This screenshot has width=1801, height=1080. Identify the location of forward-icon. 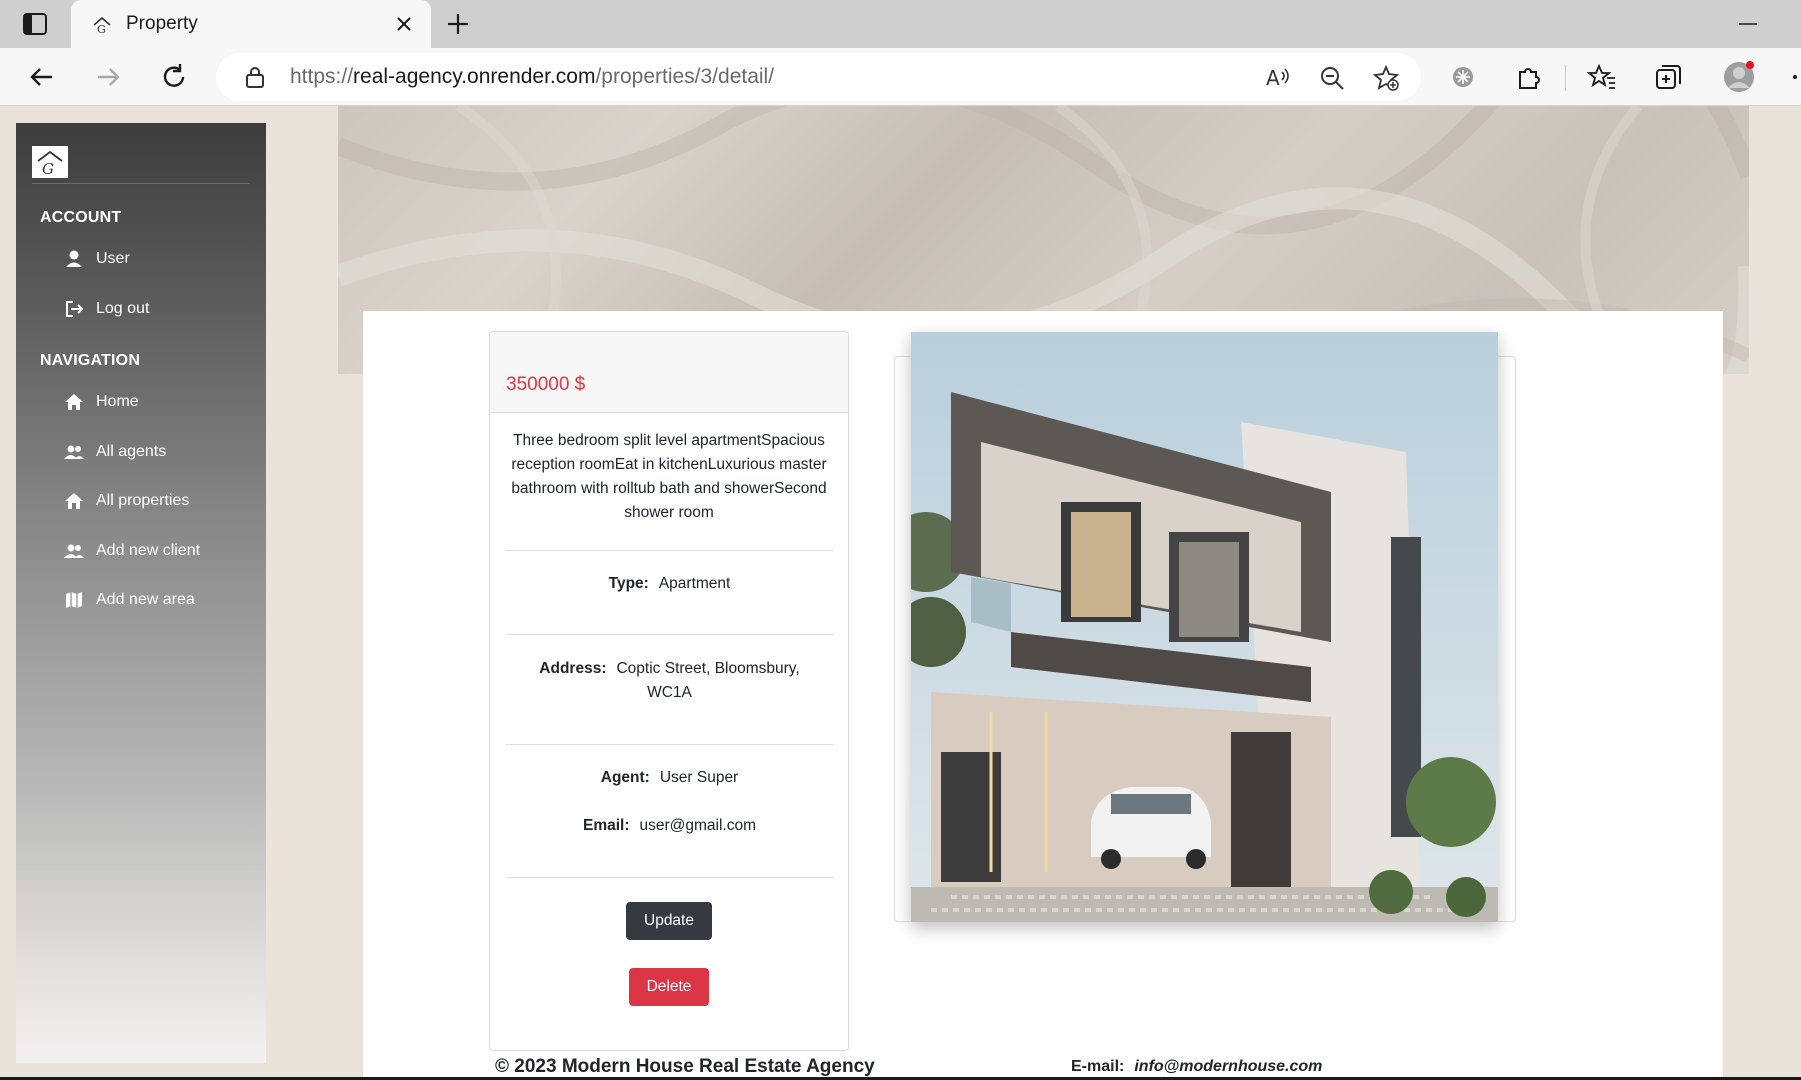
(108, 77).